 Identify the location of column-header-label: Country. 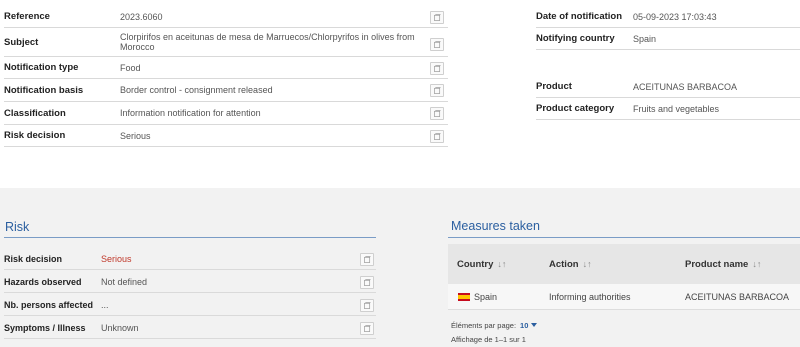
(475, 264).